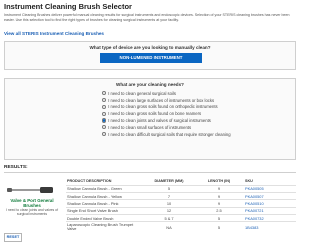 This screenshot has height=248, width=320. I want to click on product-name: Valve & Port General Brushes, so click(32, 203).